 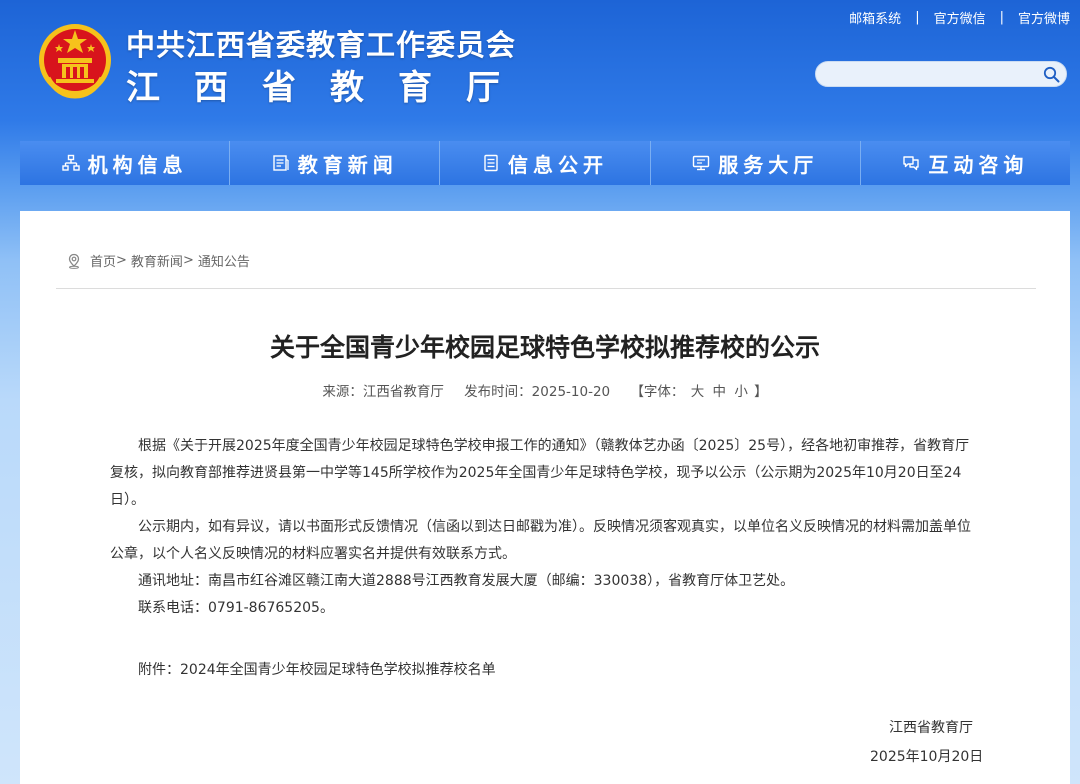 What do you see at coordinates (657, 392) in the screenshot?
I see `font-size-label: 【字体：` at bounding box center [657, 392].